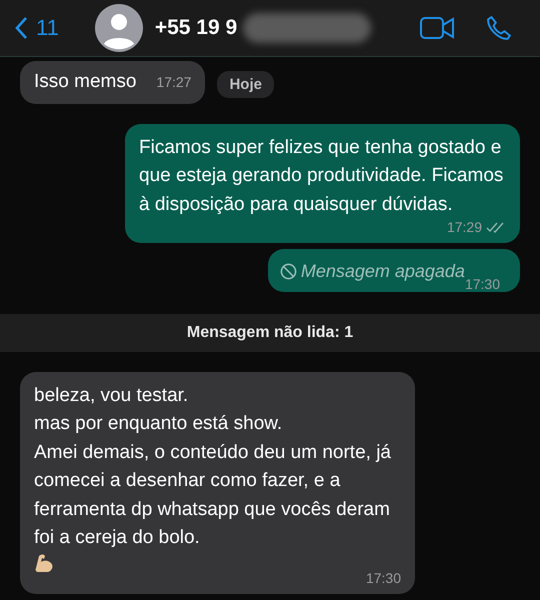  I want to click on back-chevron-icon, so click(21, 28).